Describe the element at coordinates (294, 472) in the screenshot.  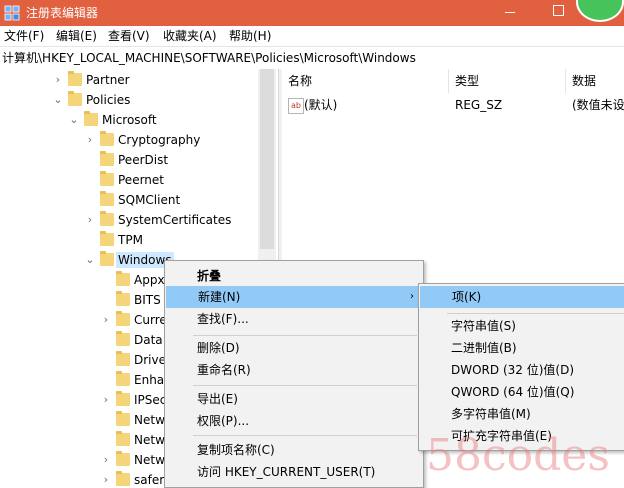
I see `menu-item-goto-hkcu: 访问 HKEY_CURRENT_USER(T)` at that location.